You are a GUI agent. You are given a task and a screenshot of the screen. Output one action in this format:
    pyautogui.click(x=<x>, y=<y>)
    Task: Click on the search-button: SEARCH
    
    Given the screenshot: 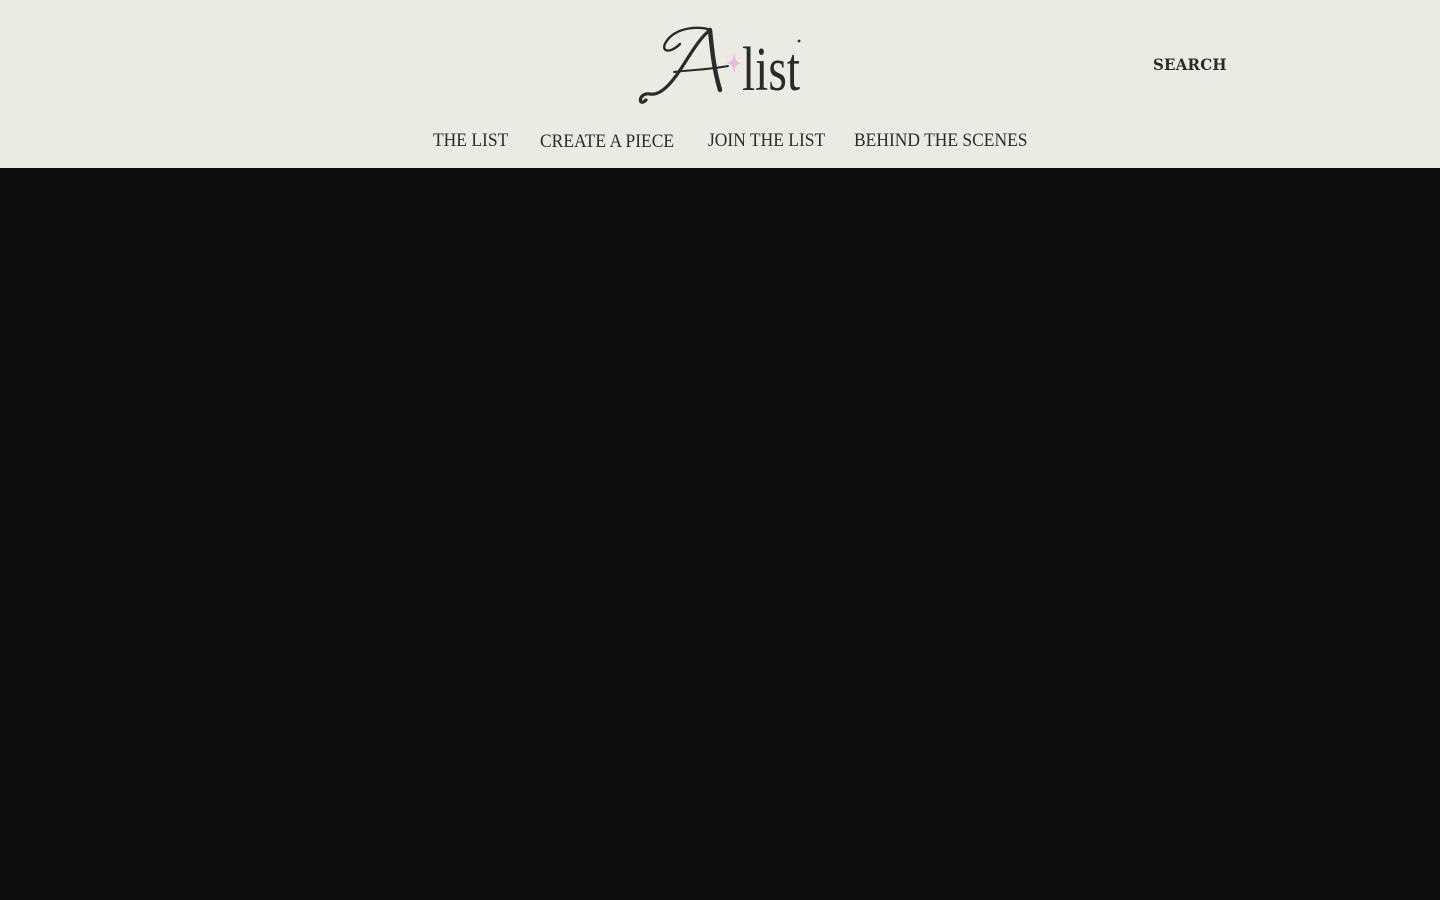 What is the action you would take?
    pyautogui.click(x=1190, y=64)
    